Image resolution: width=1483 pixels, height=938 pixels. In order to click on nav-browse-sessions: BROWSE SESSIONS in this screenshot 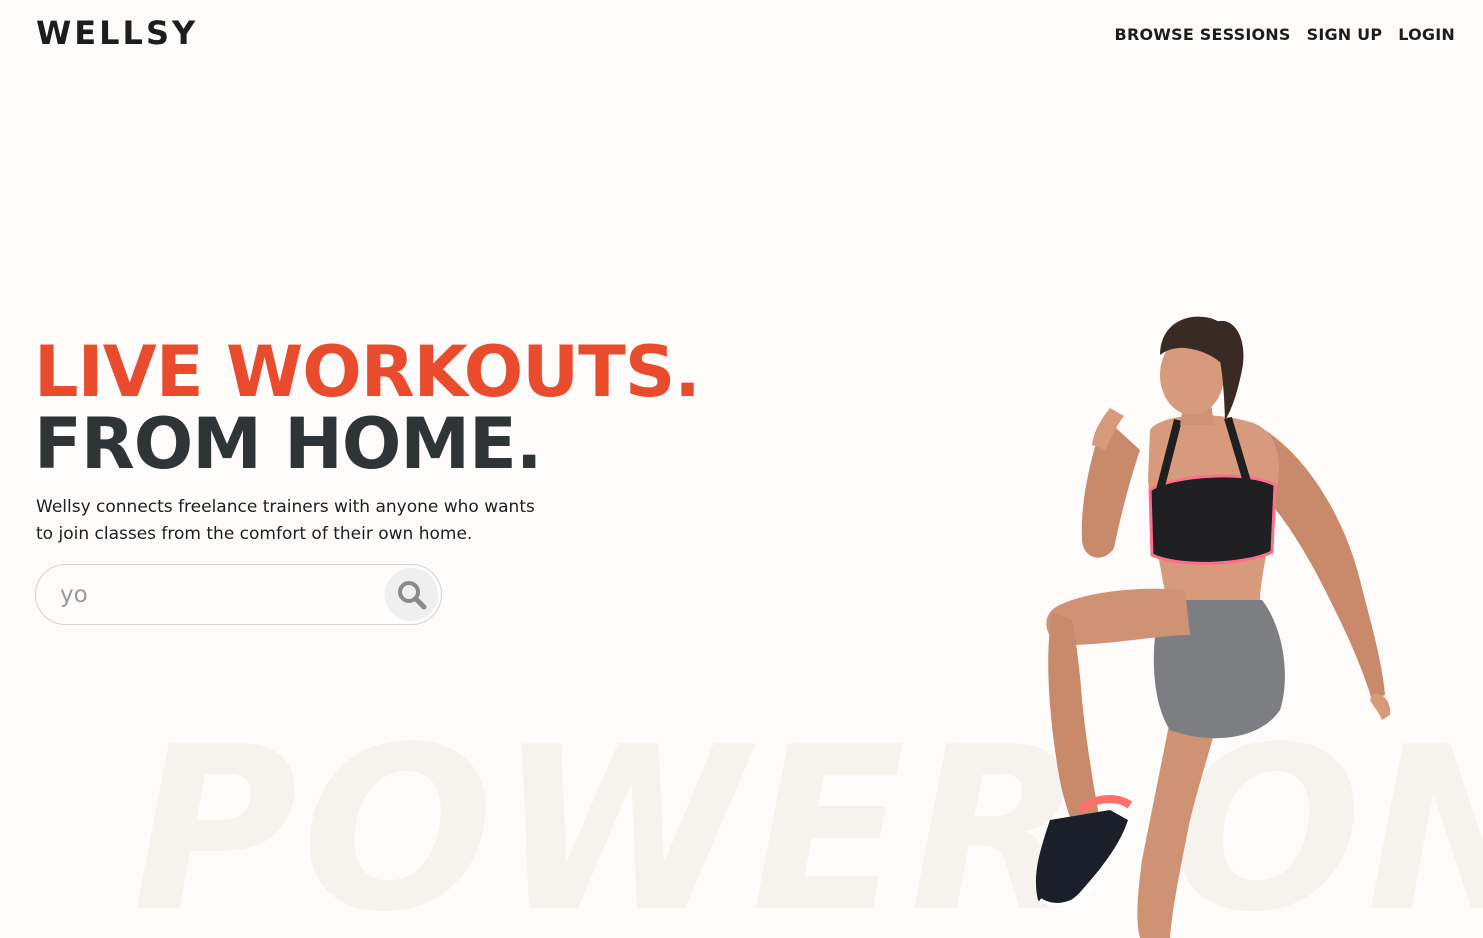, I will do `click(1203, 34)`.